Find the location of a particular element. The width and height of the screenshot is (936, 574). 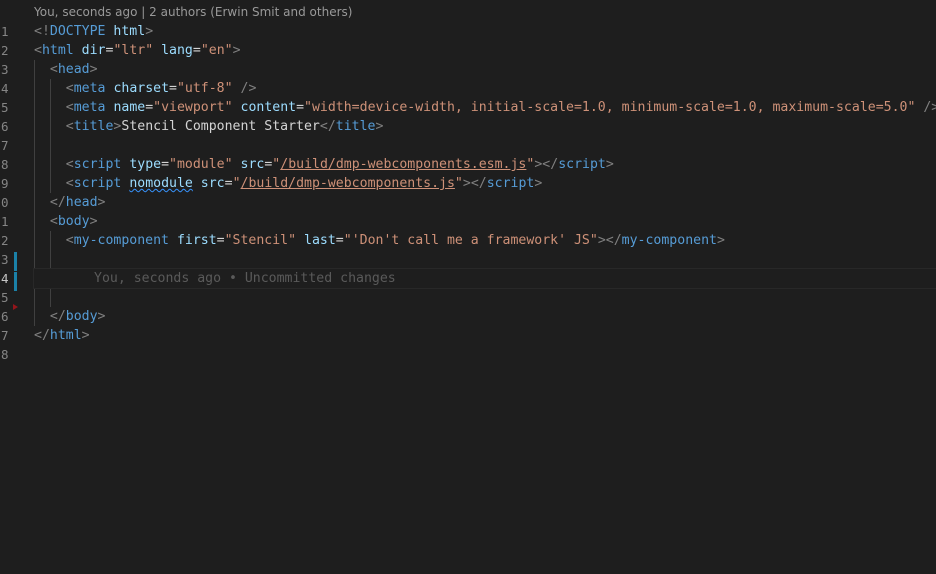

line-number: 9 is located at coordinates (5, 183).